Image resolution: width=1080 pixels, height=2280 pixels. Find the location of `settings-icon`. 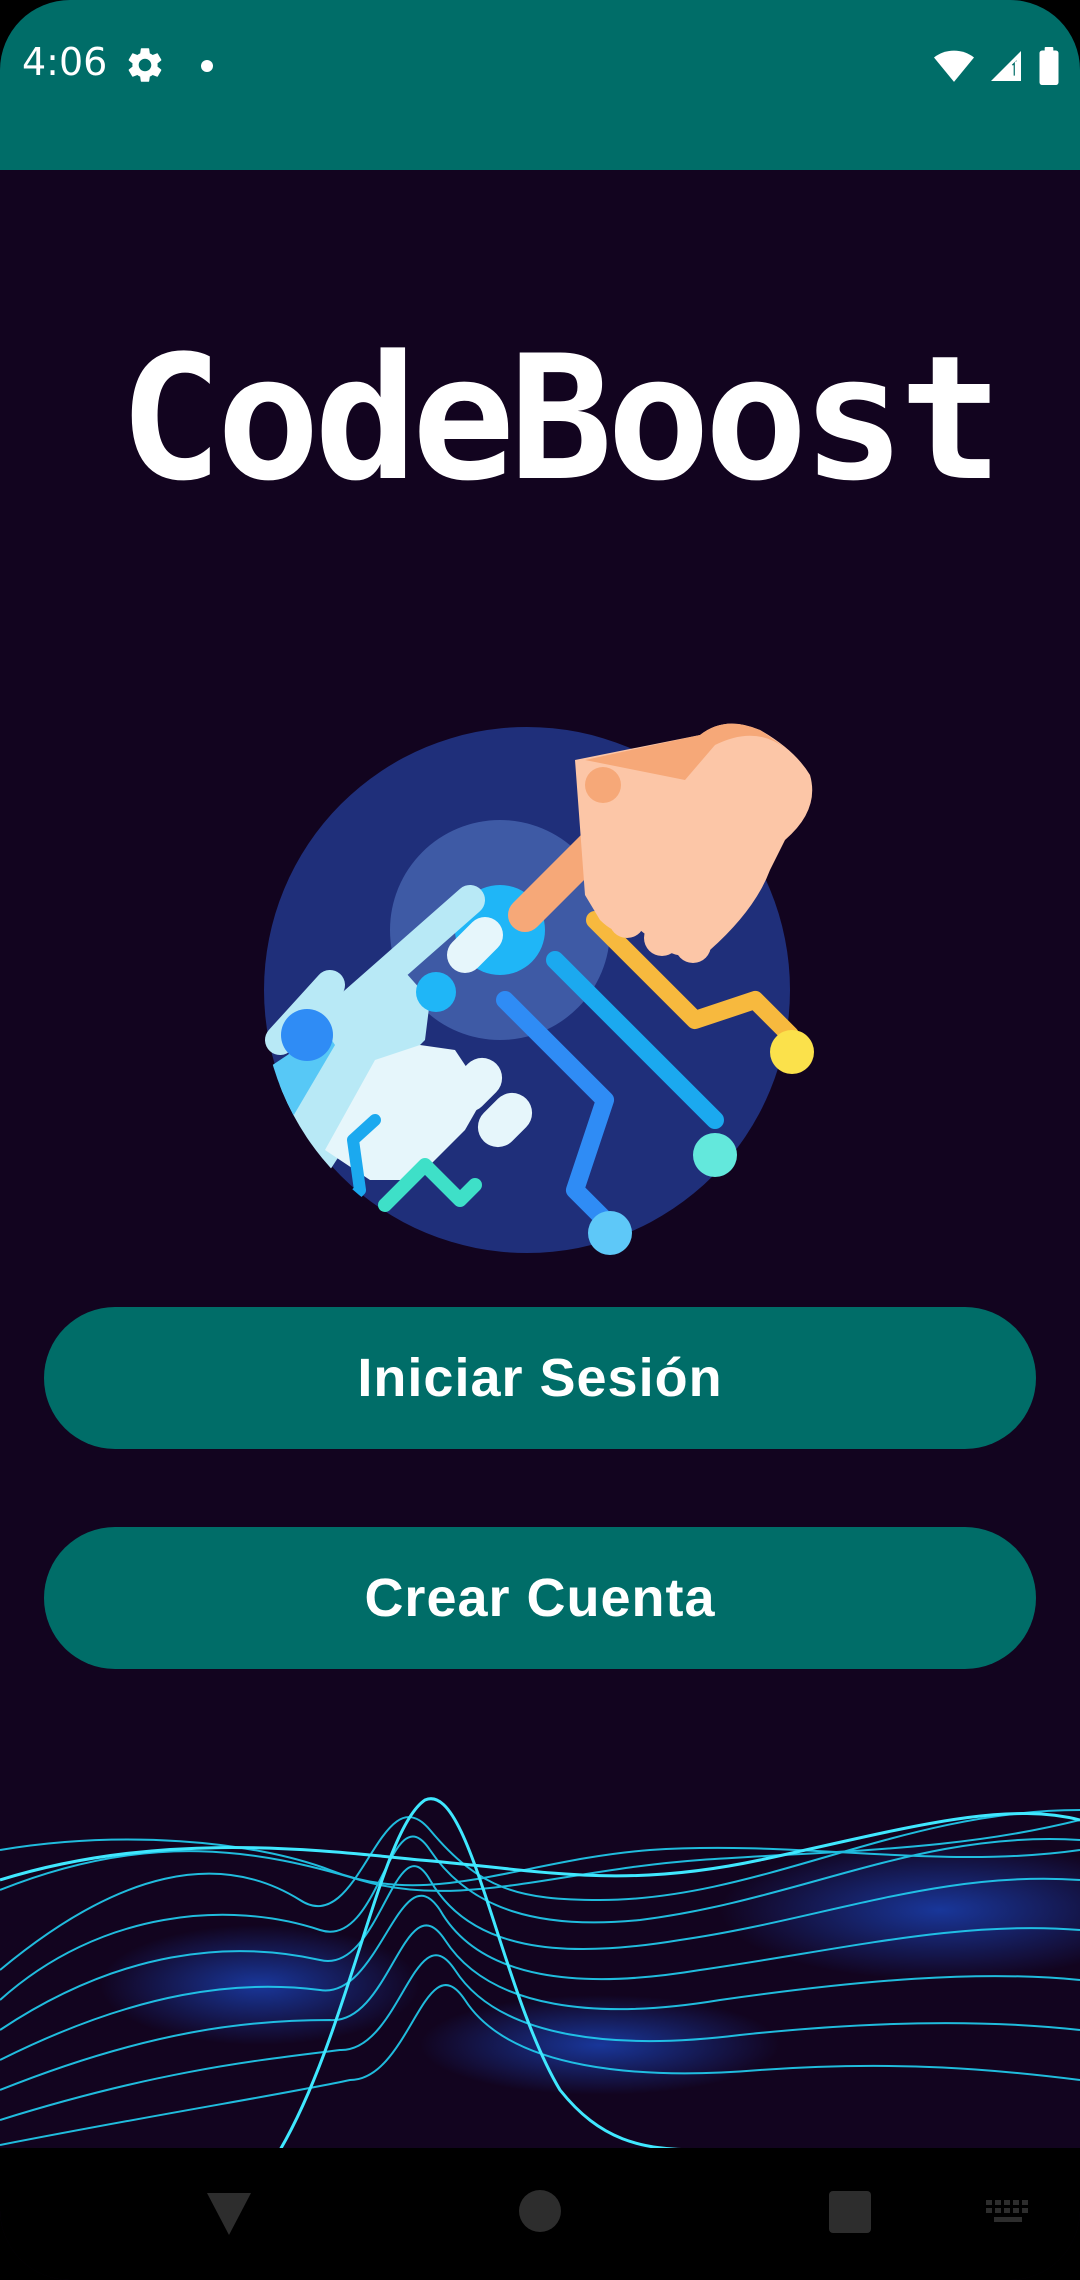

settings-icon is located at coordinates (145, 65).